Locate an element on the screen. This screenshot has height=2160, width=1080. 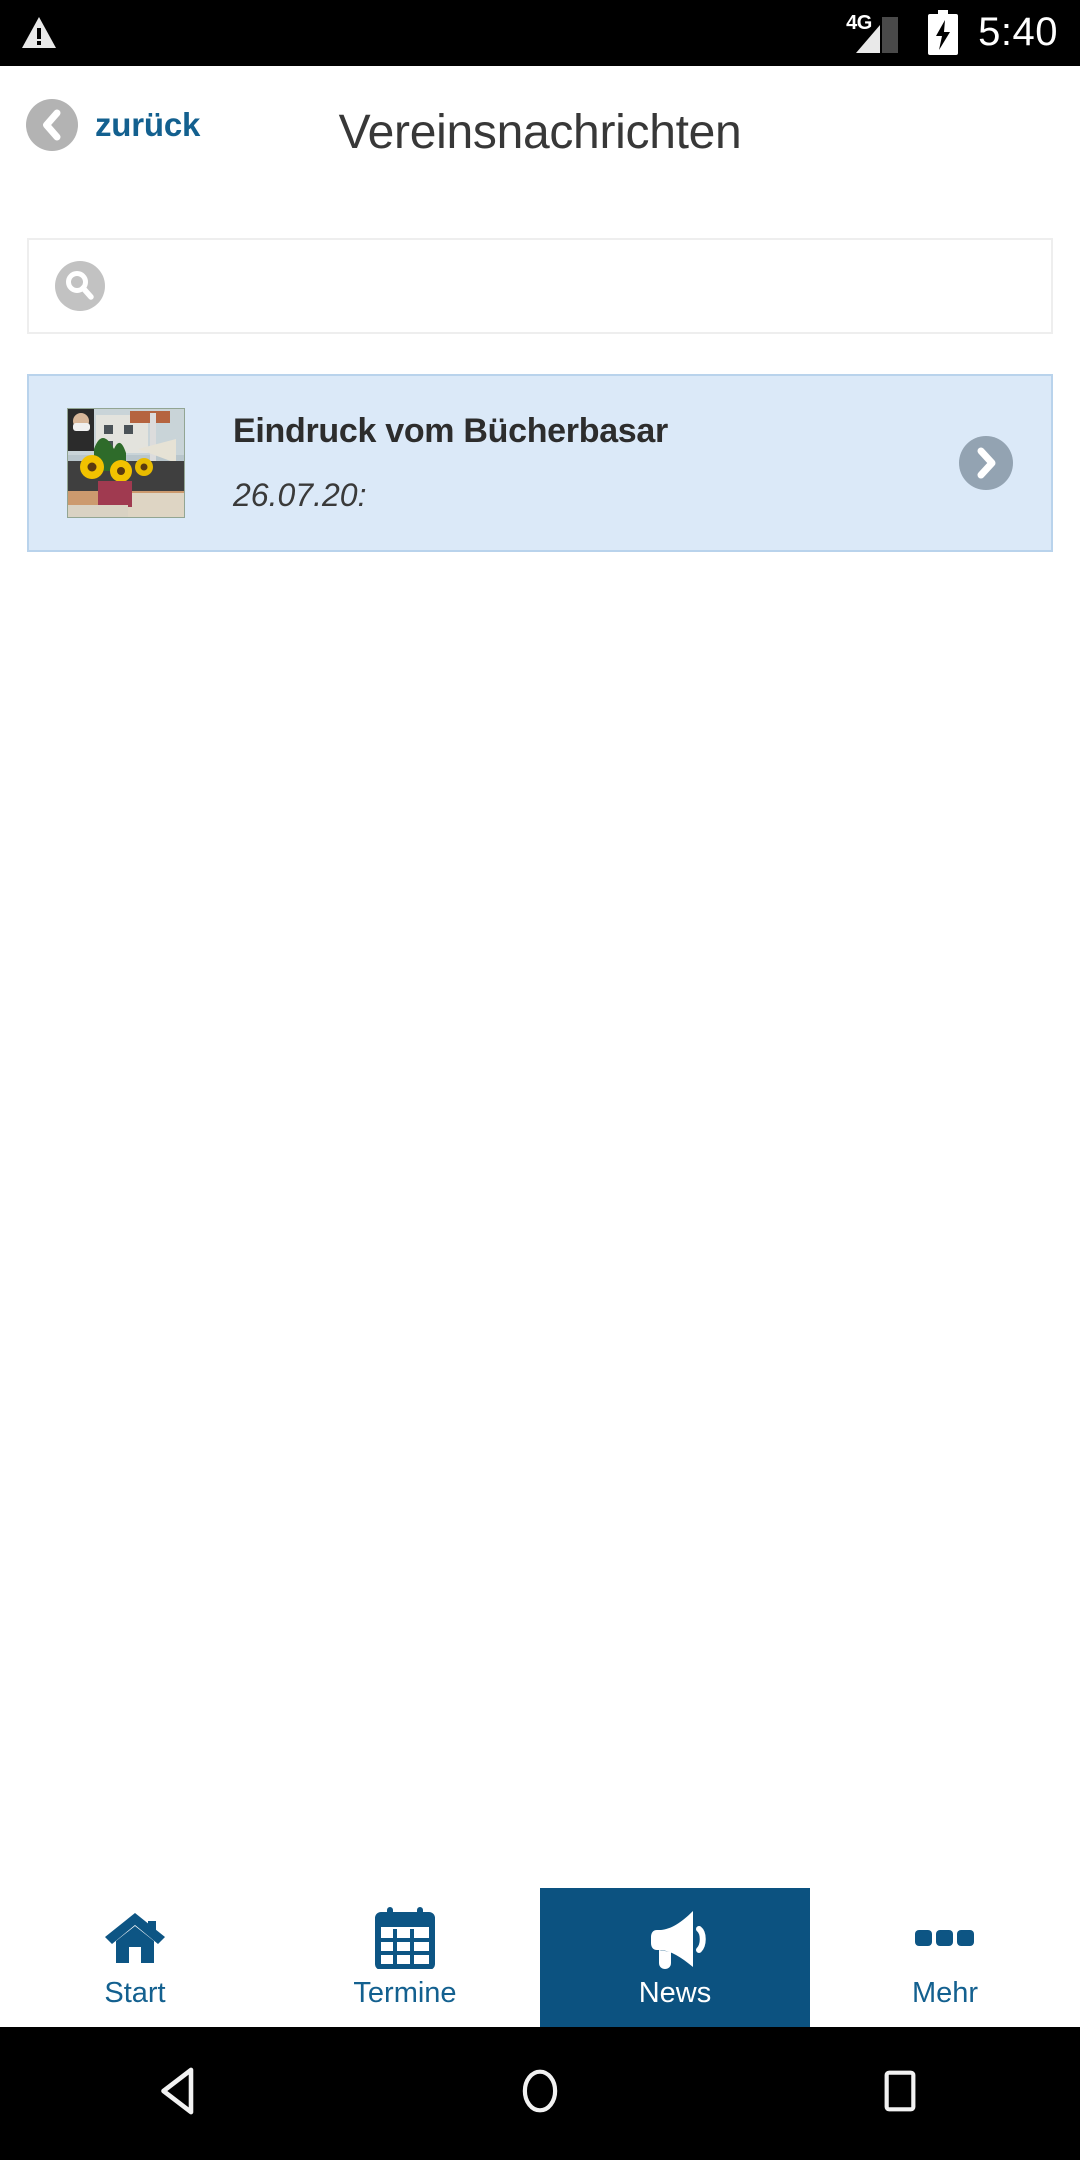
megaphone-icon is located at coordinates (675, 1938).